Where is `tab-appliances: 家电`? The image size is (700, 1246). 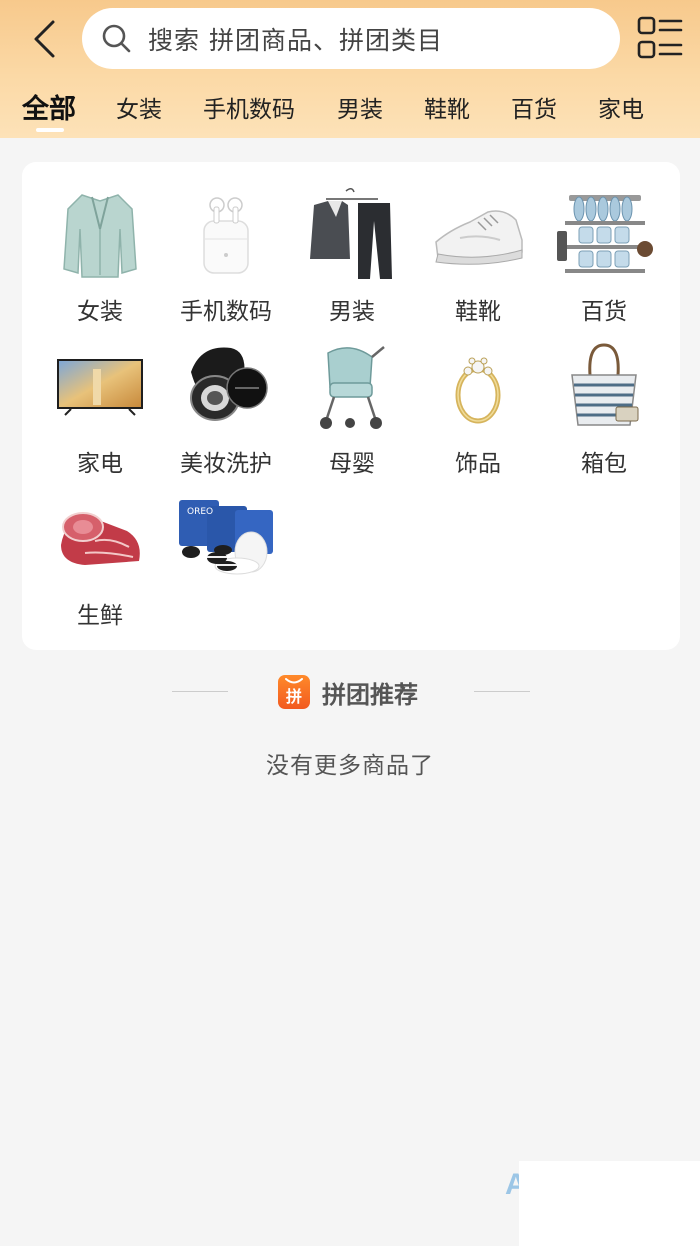
tab-appliances: 家电 is located at coordinates (621, 107).